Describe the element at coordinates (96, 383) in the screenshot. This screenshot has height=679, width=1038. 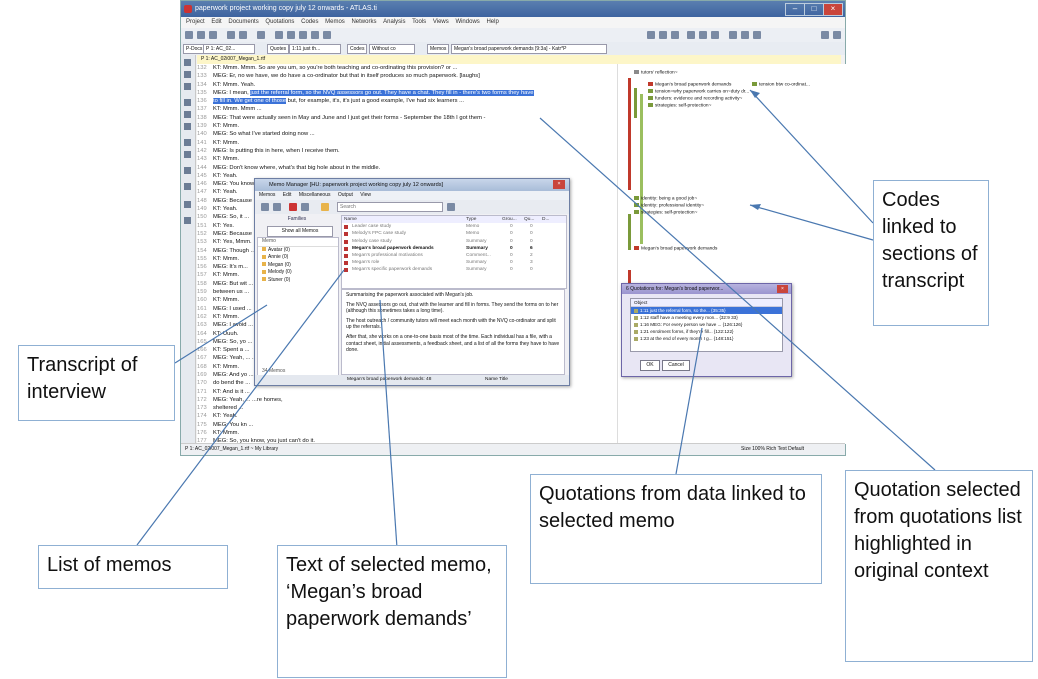
I see `callout-transcript: Transcript of interview` at that location.